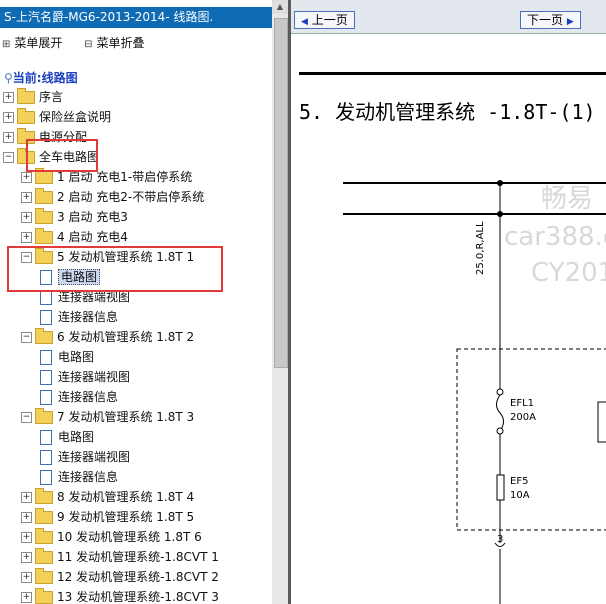  I want to click on collapse-icon: ⊟, so click(88, 44).